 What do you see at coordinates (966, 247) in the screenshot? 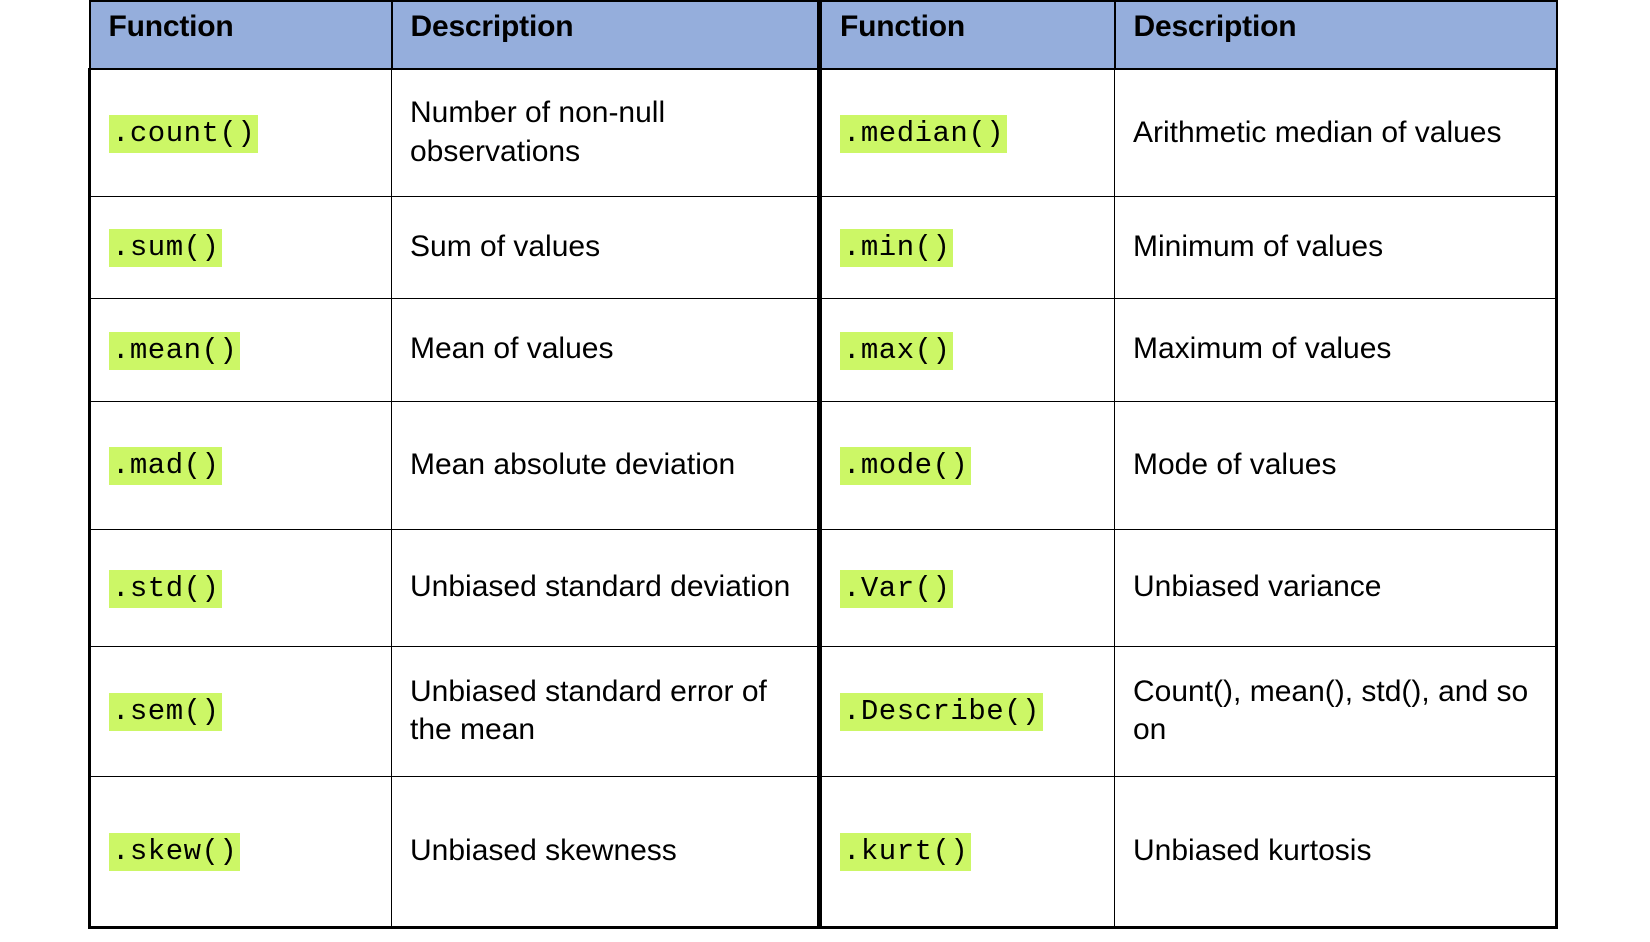
I see `function-cell: .min()` at bounding box center [966, 247].